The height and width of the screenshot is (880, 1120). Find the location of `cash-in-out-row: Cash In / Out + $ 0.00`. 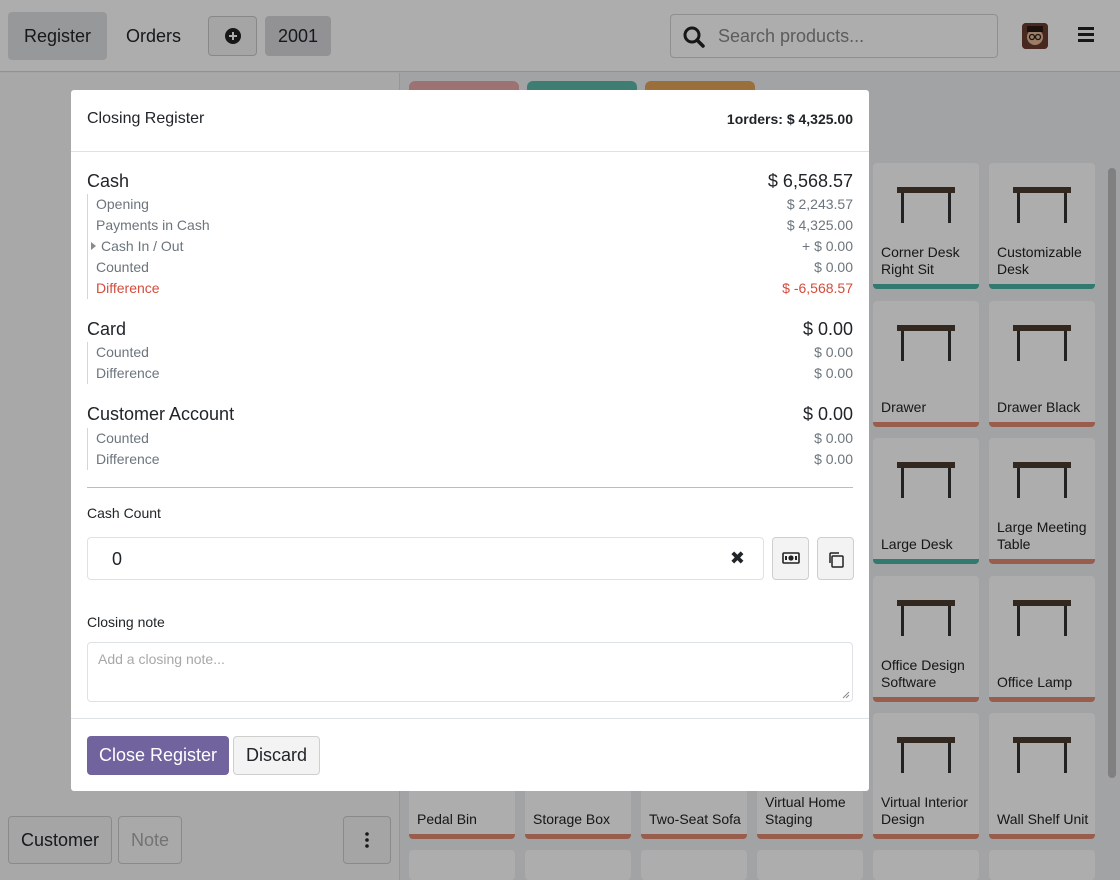

cash-in-out-row: Cash In / Out + $ 0.00 is located at coordinates (470, 246).